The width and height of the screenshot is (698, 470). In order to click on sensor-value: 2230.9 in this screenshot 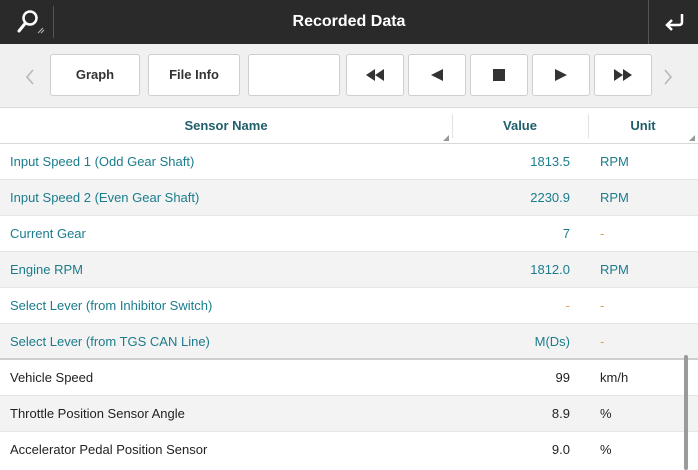, I will do `click(550, 197)`.